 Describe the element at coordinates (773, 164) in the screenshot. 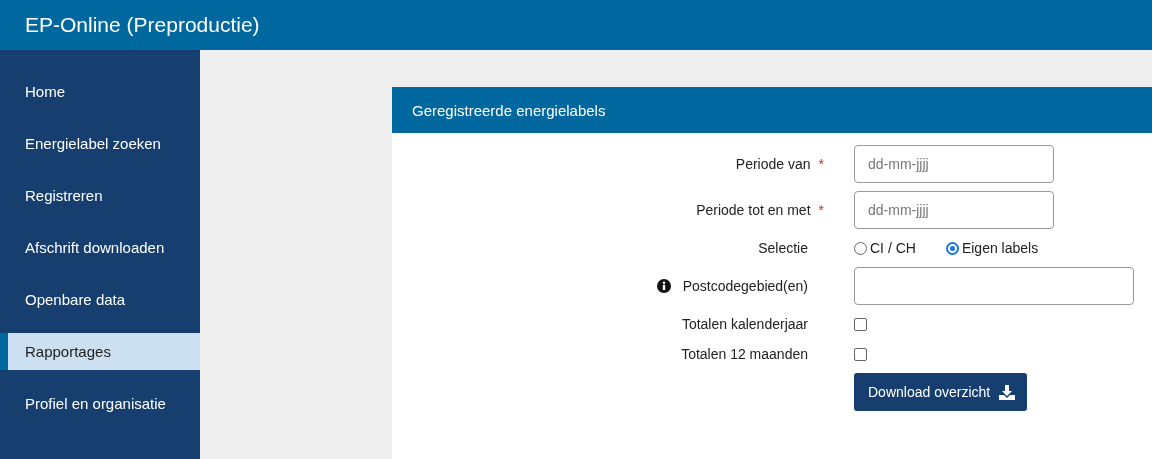

I see `field-label: Periode van` at that location.